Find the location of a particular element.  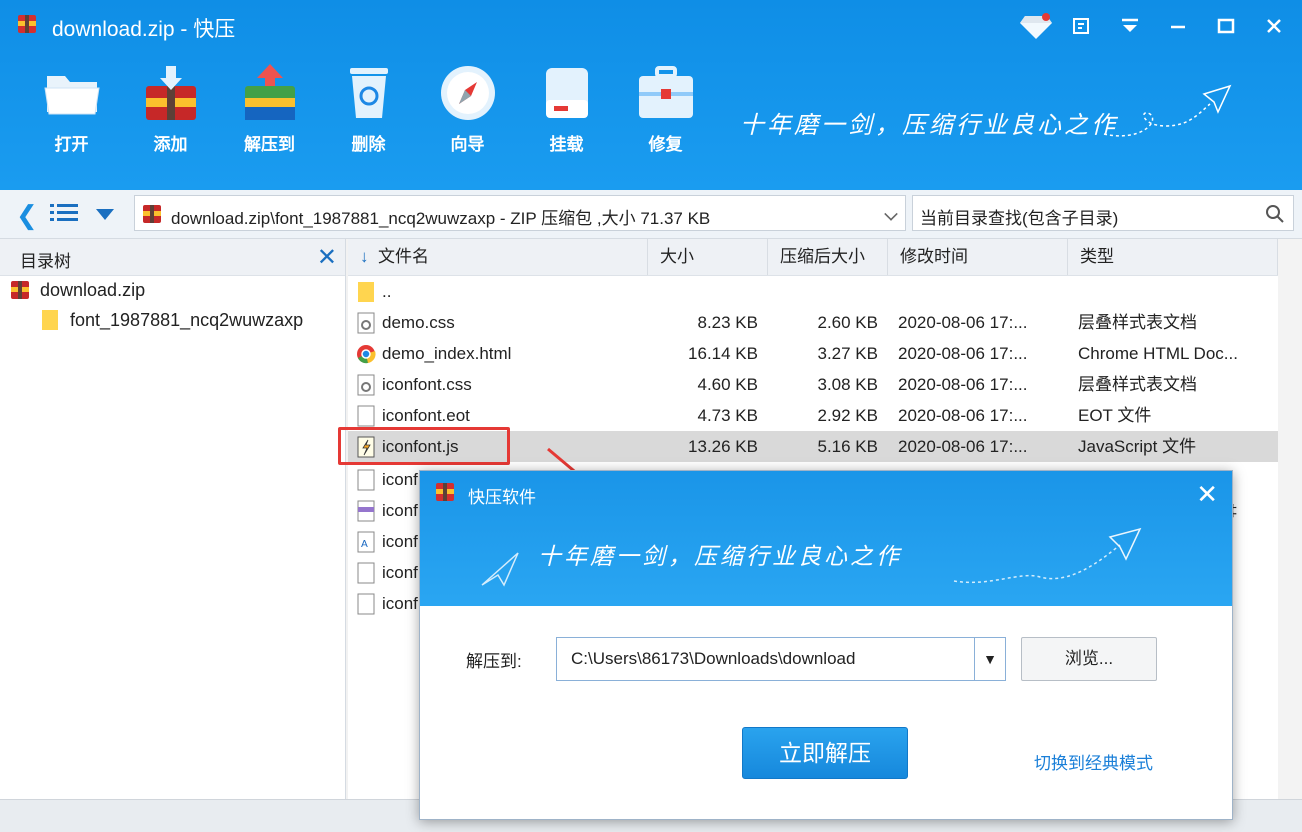

toolbar-add-button: 添加 is located at coordinates (170, 108).